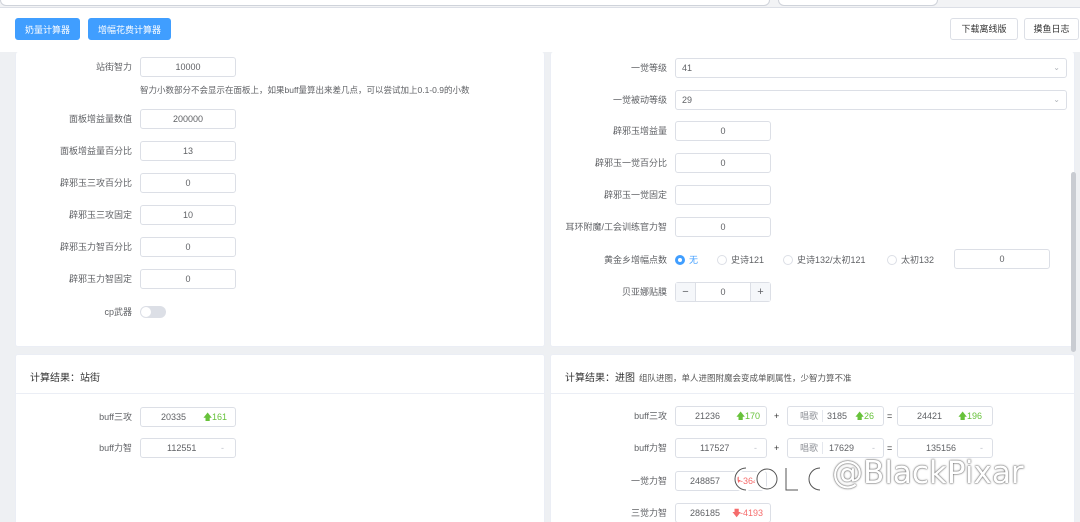  I want to click on value: 117527, so click(715, 448).